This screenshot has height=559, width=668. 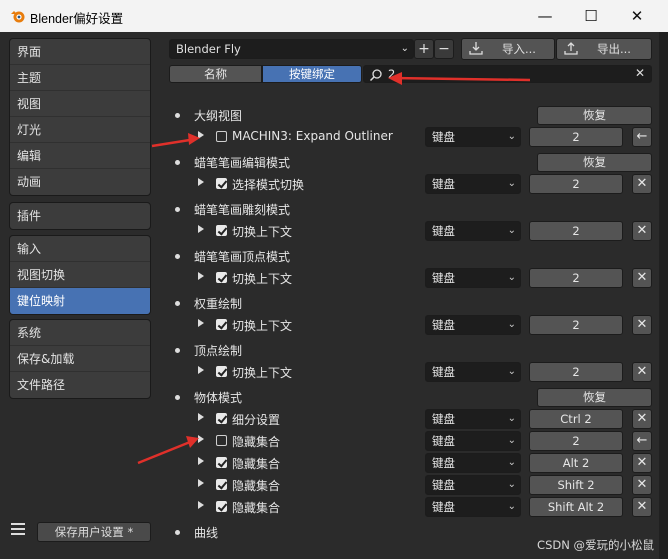 I want to click on annotation-arrowhead-search, so click(x=395, y=78).